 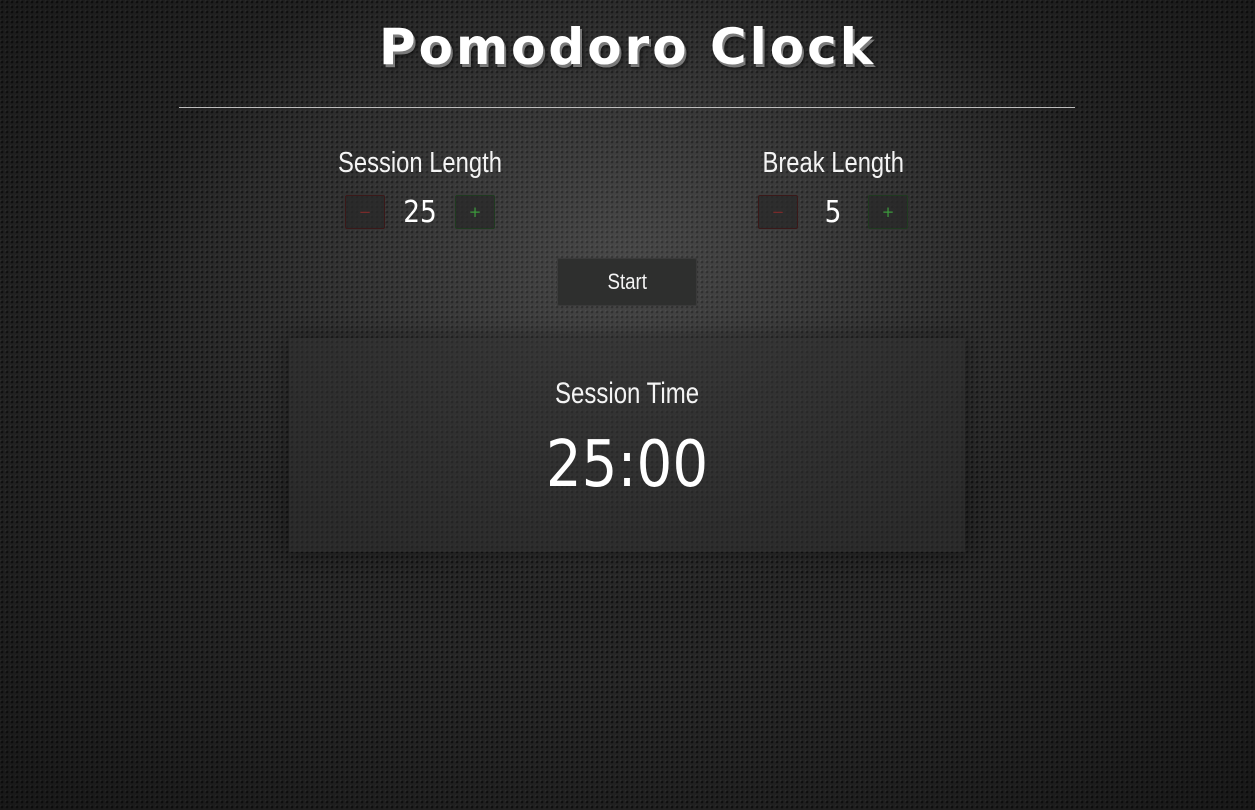 I want to click on session-length-row: − 25 +, so click(x=420, y=212).